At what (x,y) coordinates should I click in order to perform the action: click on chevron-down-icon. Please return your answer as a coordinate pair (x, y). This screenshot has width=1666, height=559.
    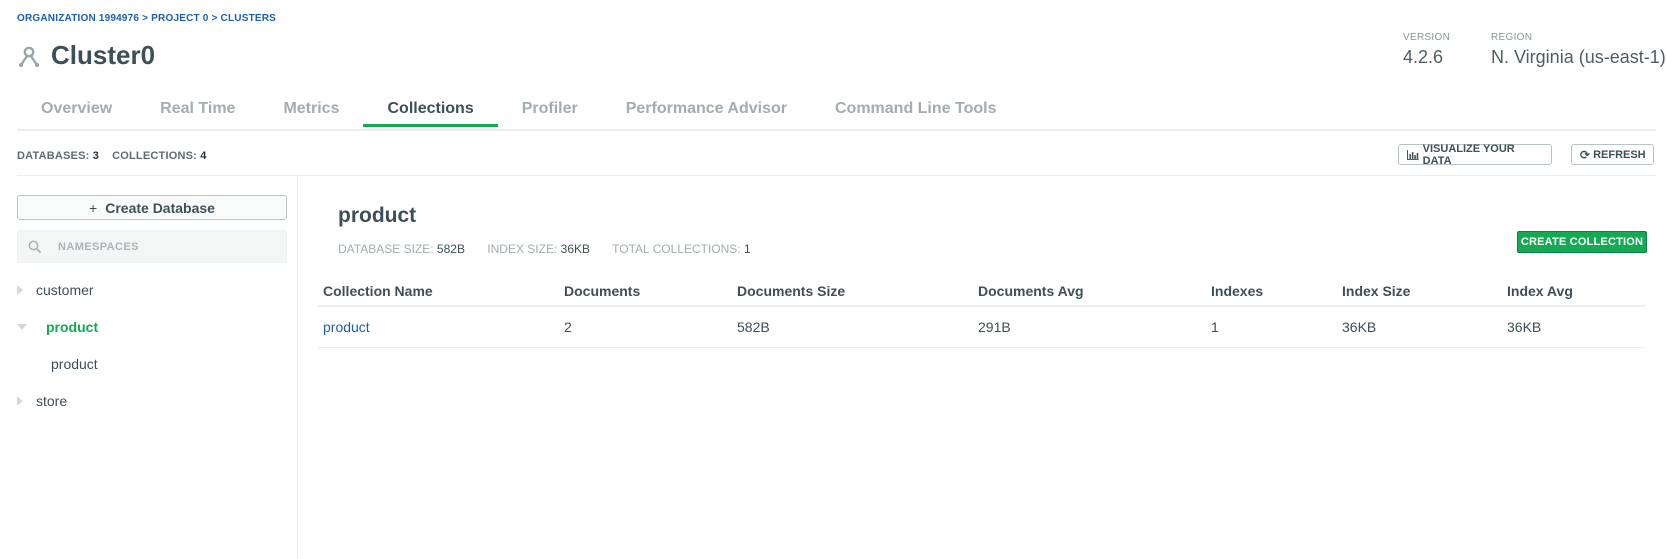
    Looking at the image, I should click on (22, 327).